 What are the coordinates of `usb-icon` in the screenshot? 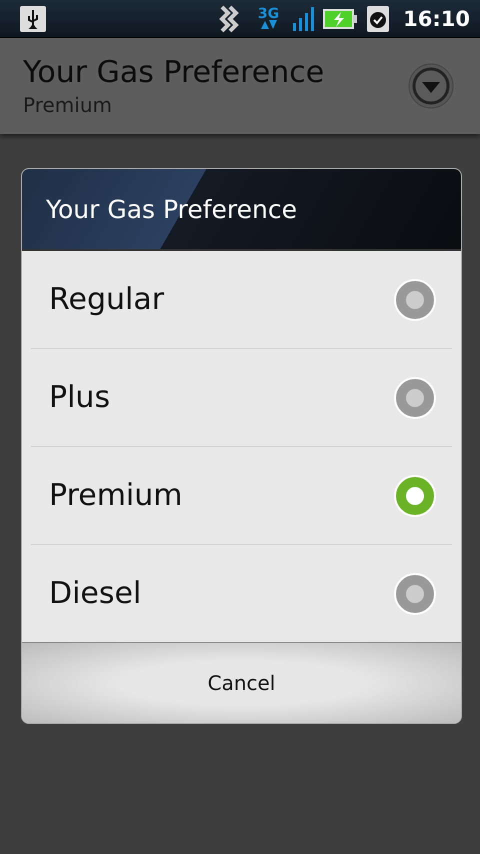 It's located at (33, 19).